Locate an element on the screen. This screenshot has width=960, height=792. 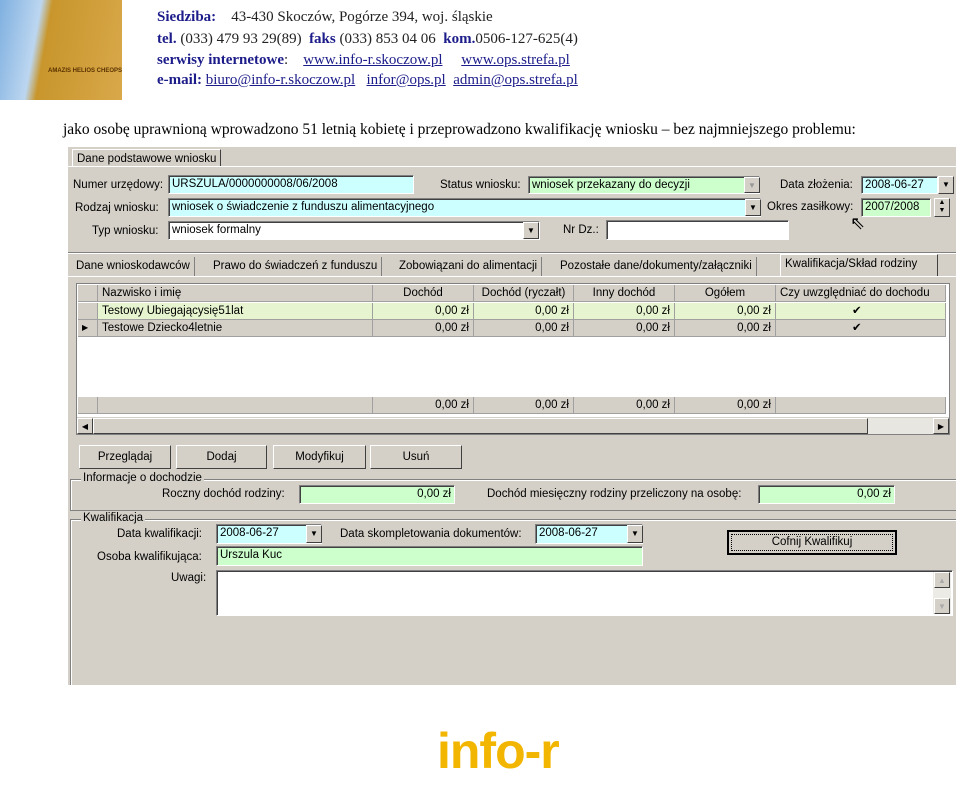
tab-pozostale-dane: Pozostałe dane/dokumenty/załączniki is located at coordinates (656, 266).